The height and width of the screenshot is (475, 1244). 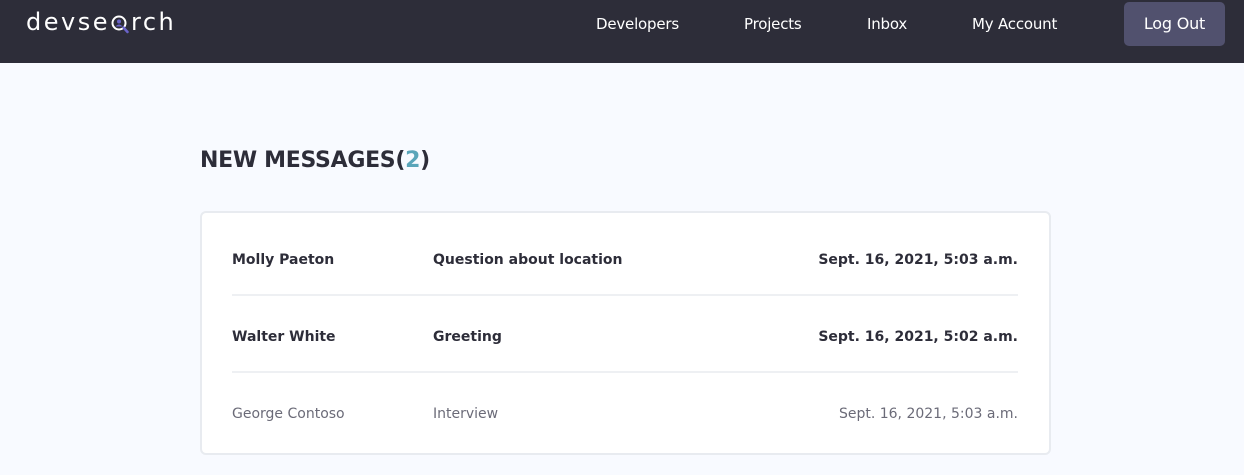 What do you see at coordinates (120, 22) in the screenshot?
I see `magnifier-person-icon` at bounding box center [120, 22].